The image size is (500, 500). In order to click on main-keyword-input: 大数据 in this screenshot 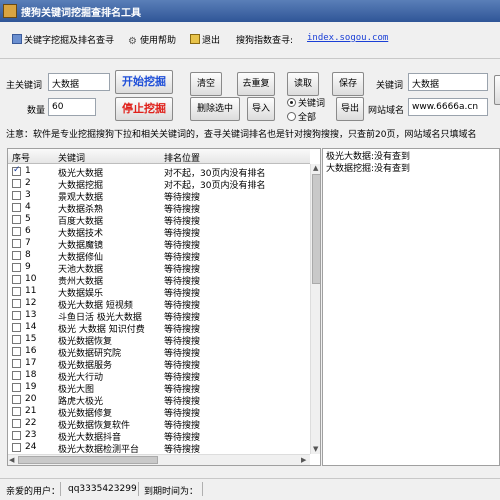, I will do `click(79, 82)`.